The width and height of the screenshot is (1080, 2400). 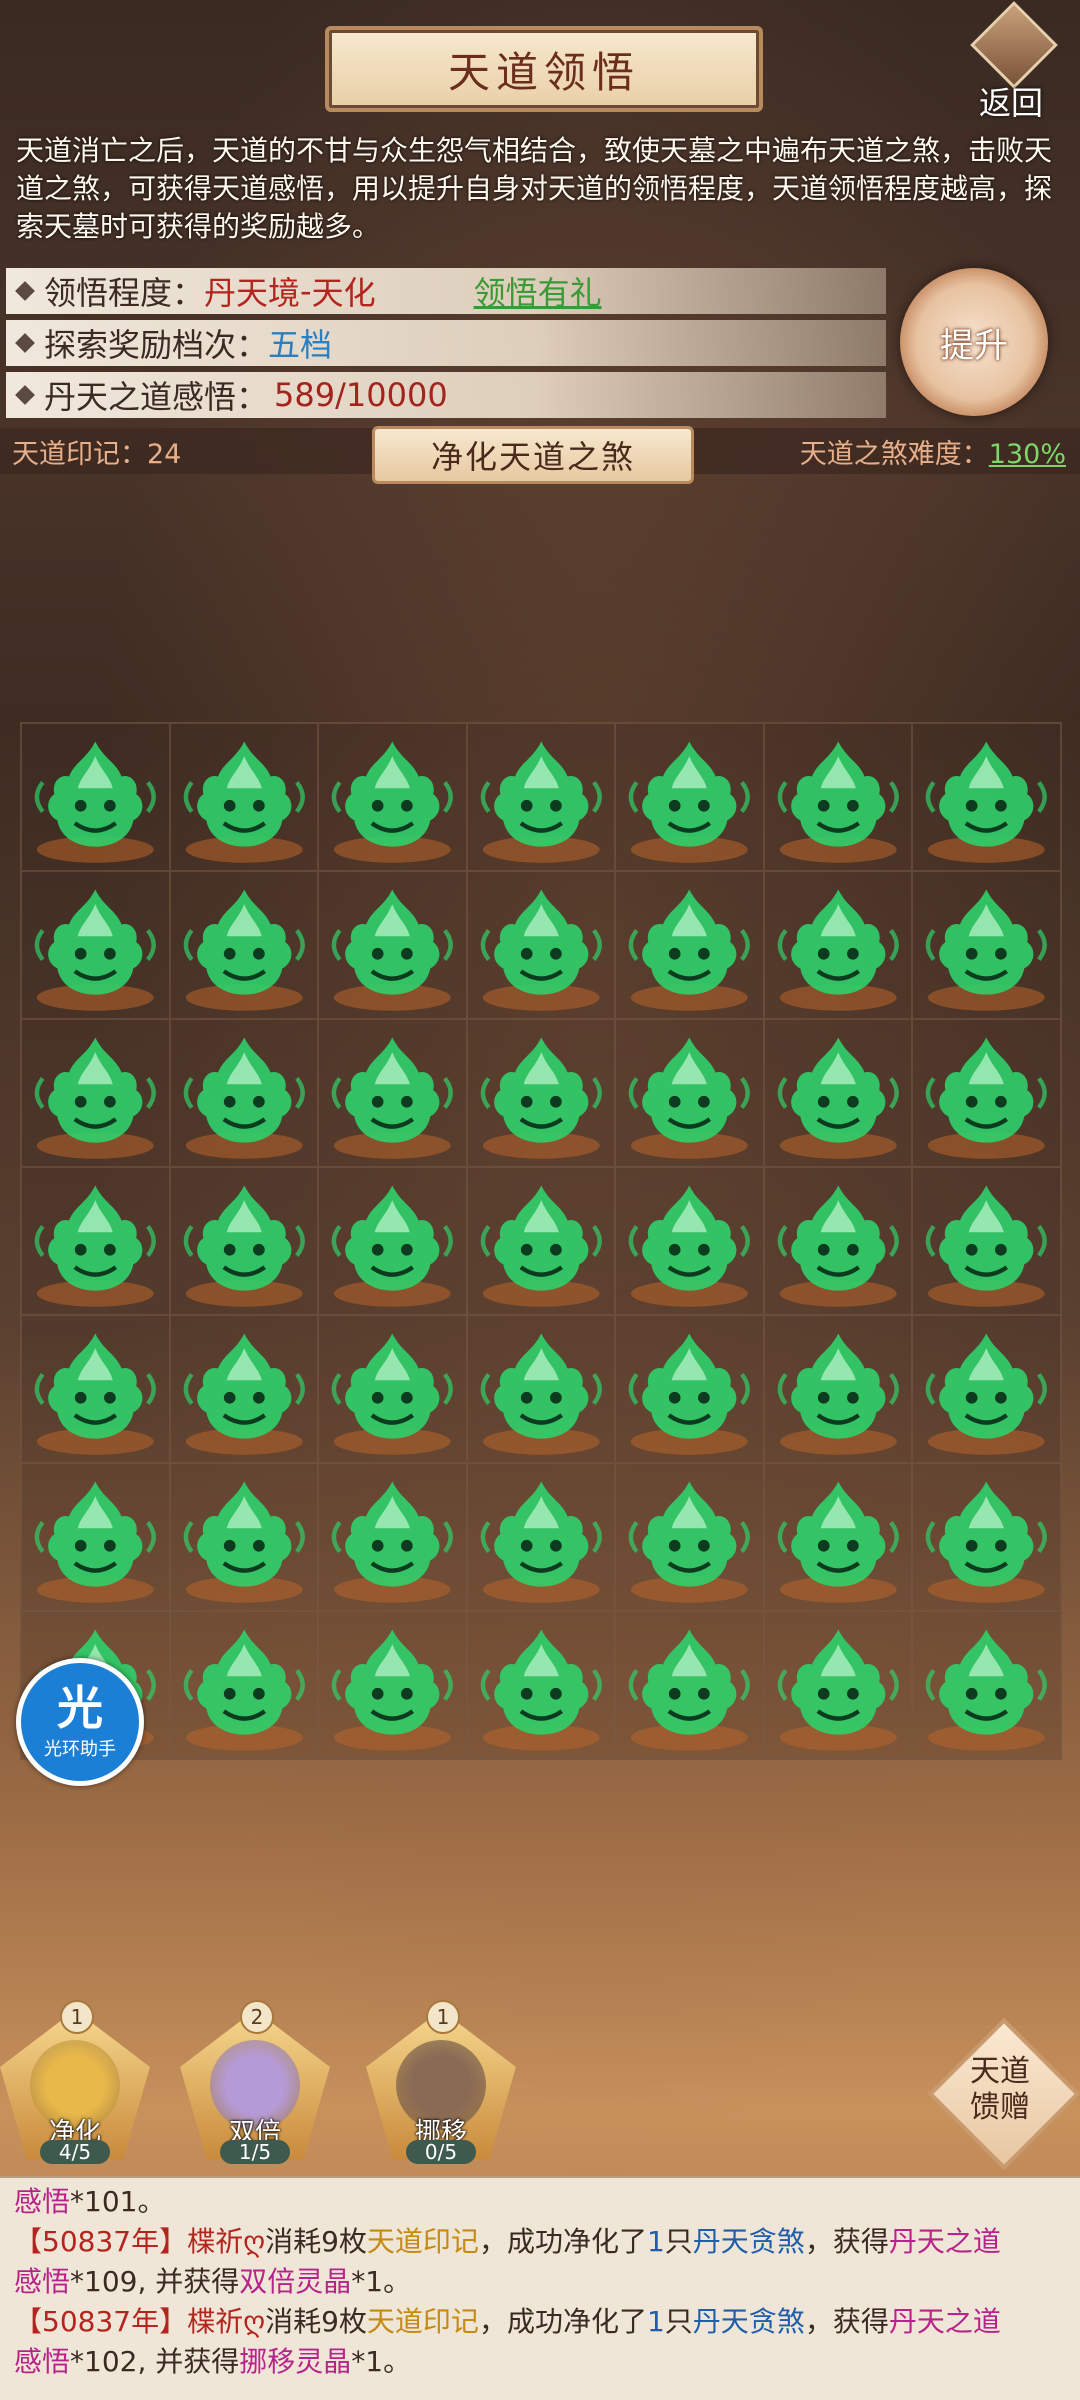 I want to click on skill-shift-button: 1 挪移 0/5, so click(x=441, y=2082).